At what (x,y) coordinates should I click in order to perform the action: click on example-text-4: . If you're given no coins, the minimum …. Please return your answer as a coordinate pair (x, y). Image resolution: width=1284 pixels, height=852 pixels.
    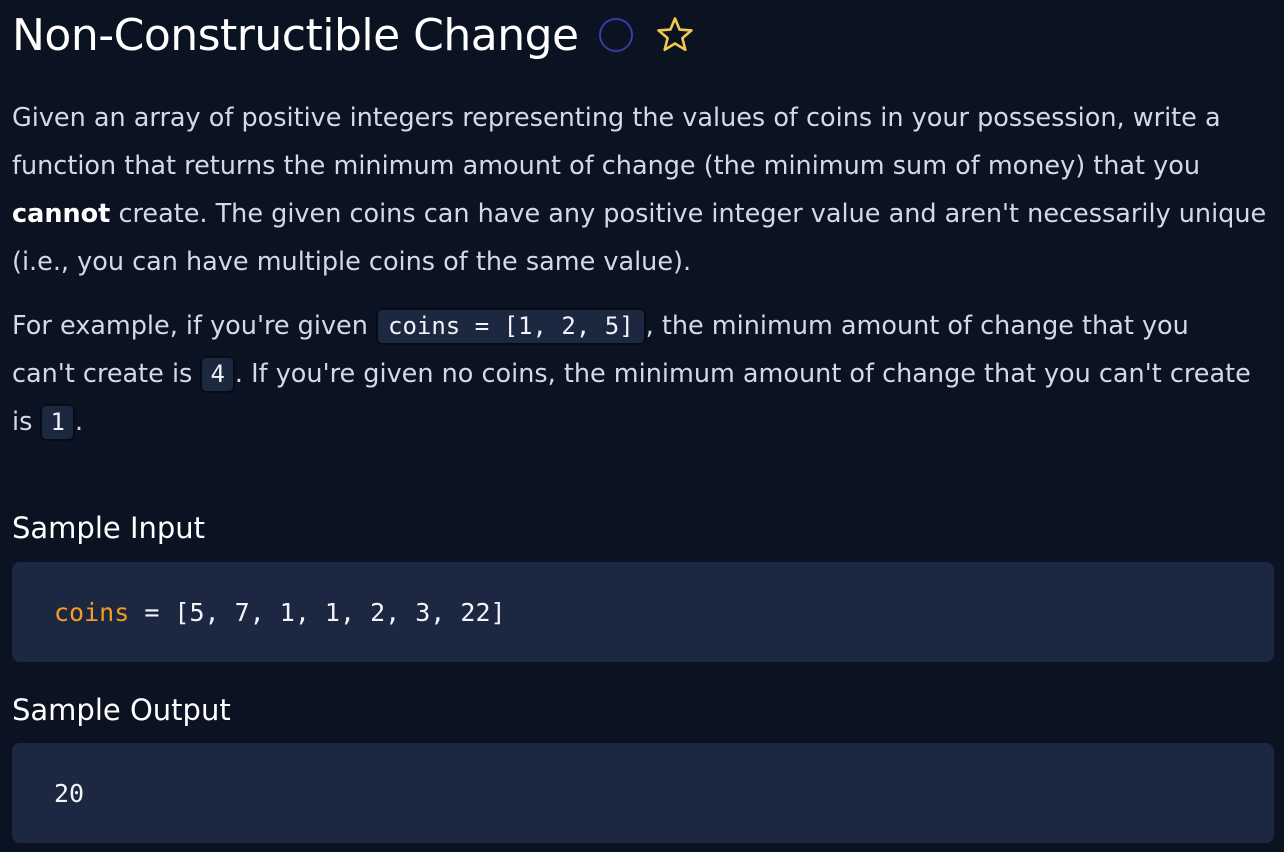
    Looking at the image, I should click on (742, 374).